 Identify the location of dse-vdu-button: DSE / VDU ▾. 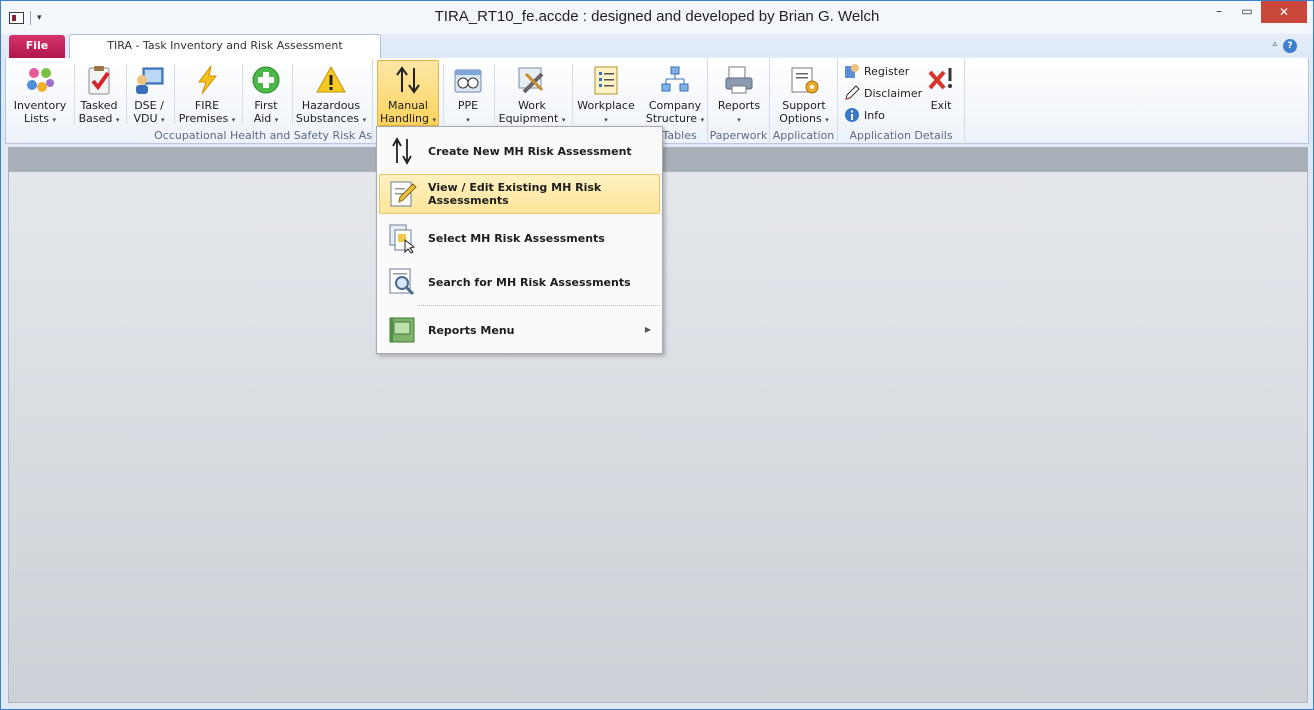
(149, 93).